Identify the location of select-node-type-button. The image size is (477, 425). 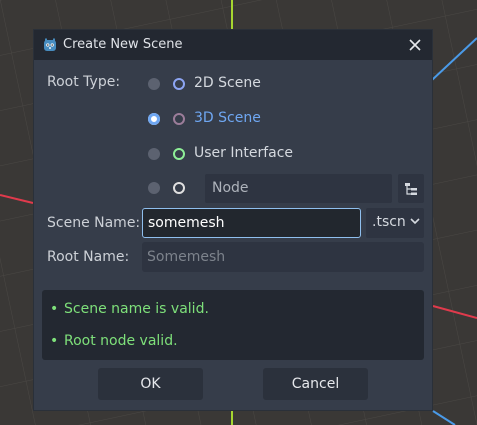
(411, 188).